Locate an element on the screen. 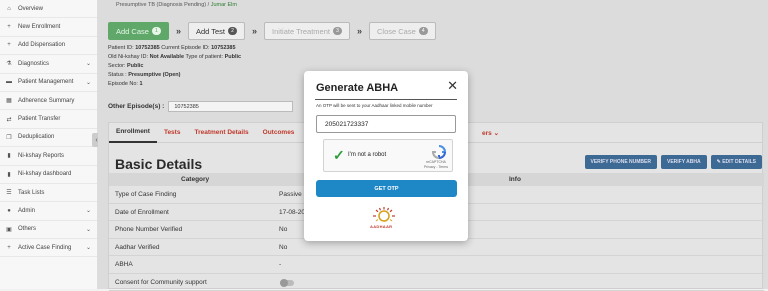  verify-phone-button: VERIFY PHONE NUMBER is located at coordinates (621, 162).